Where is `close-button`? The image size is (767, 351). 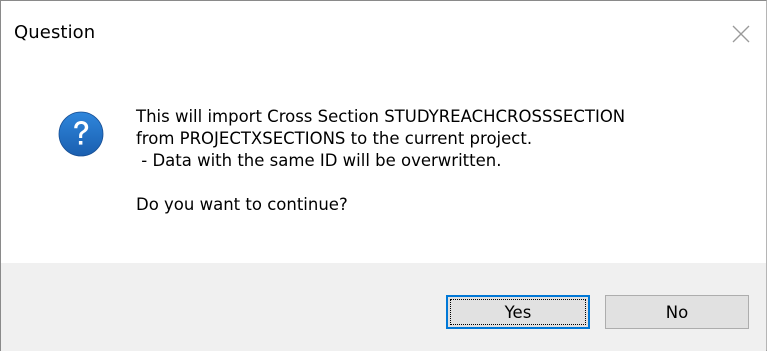
close-button is located at coordinates (741, 34).